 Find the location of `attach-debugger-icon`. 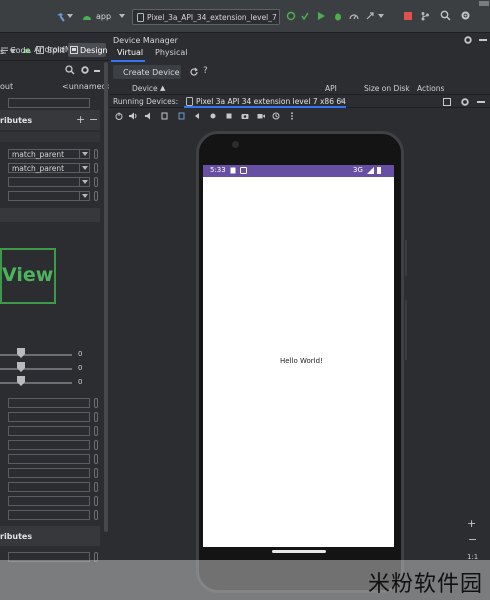

attach-debugger-icon is located at coordinates (370, 16).